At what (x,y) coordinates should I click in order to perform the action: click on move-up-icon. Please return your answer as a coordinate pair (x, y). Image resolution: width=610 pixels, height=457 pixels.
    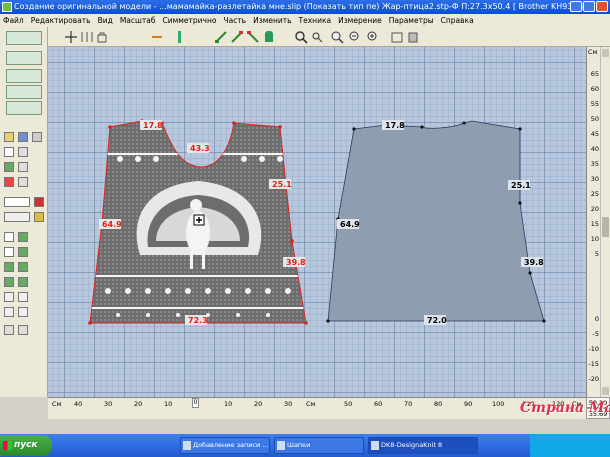
    Looking at the image, I should click on (23, 267).